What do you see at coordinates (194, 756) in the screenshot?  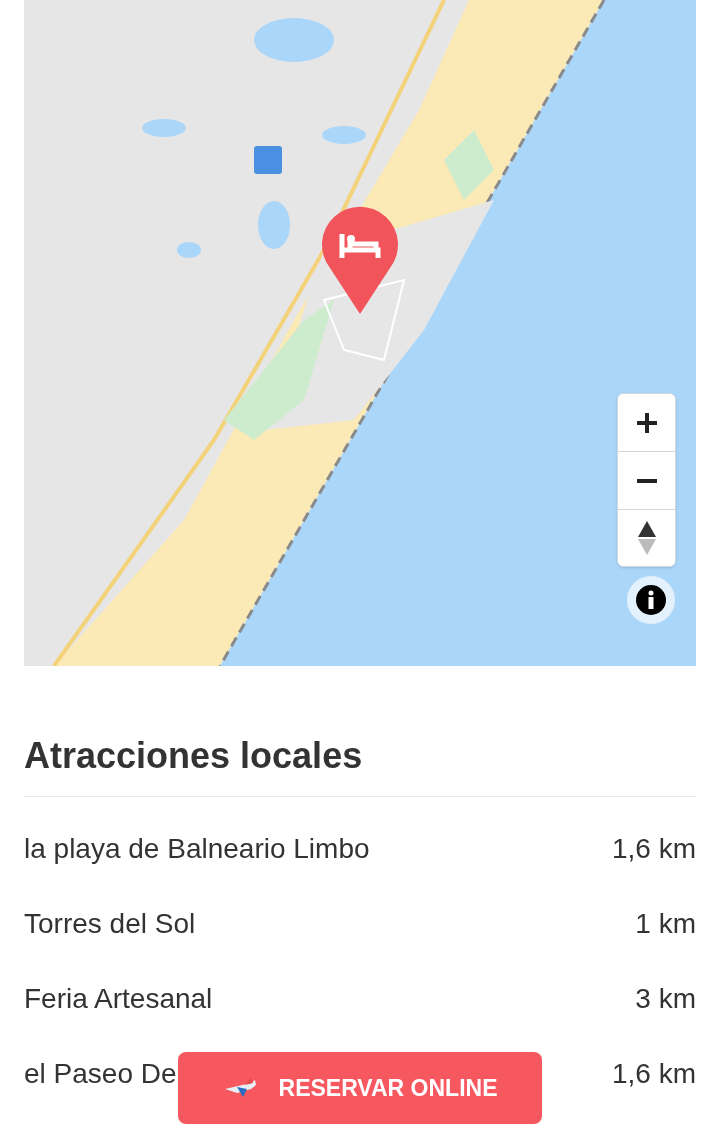 I see `section-heading: Atracciones locales` at bounding box center [194, 756].